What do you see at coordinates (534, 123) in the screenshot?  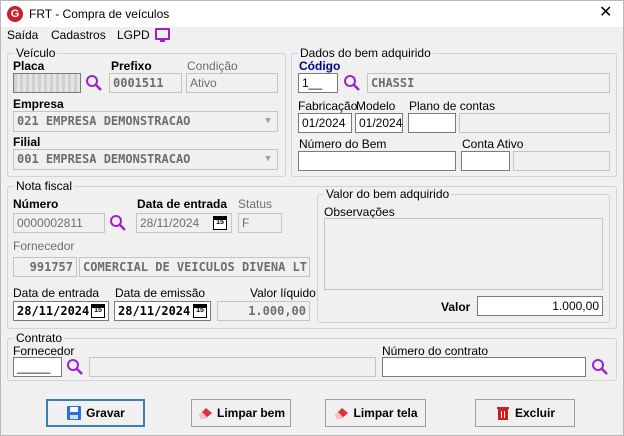 I see `plano-contas-description` at bounding box center [534, 123].